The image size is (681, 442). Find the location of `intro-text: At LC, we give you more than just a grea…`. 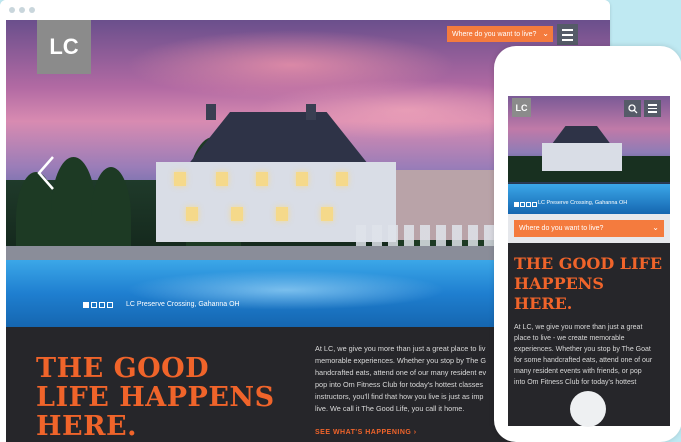

intro-text: At LC, we give you more than just a grea… is located at coordinates (590, 355).